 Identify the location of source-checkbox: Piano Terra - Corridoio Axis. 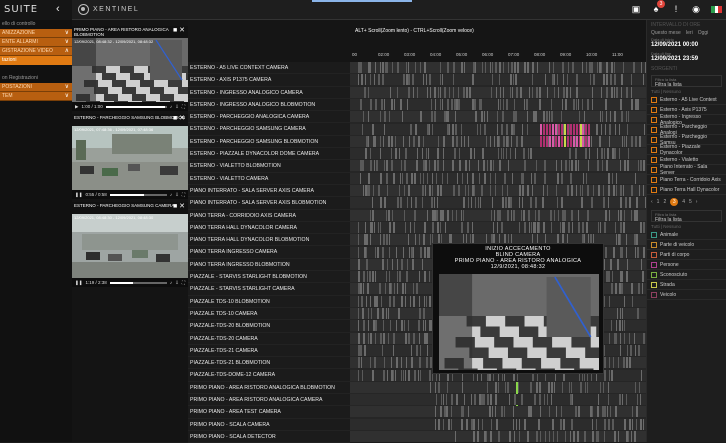
(686, 180).